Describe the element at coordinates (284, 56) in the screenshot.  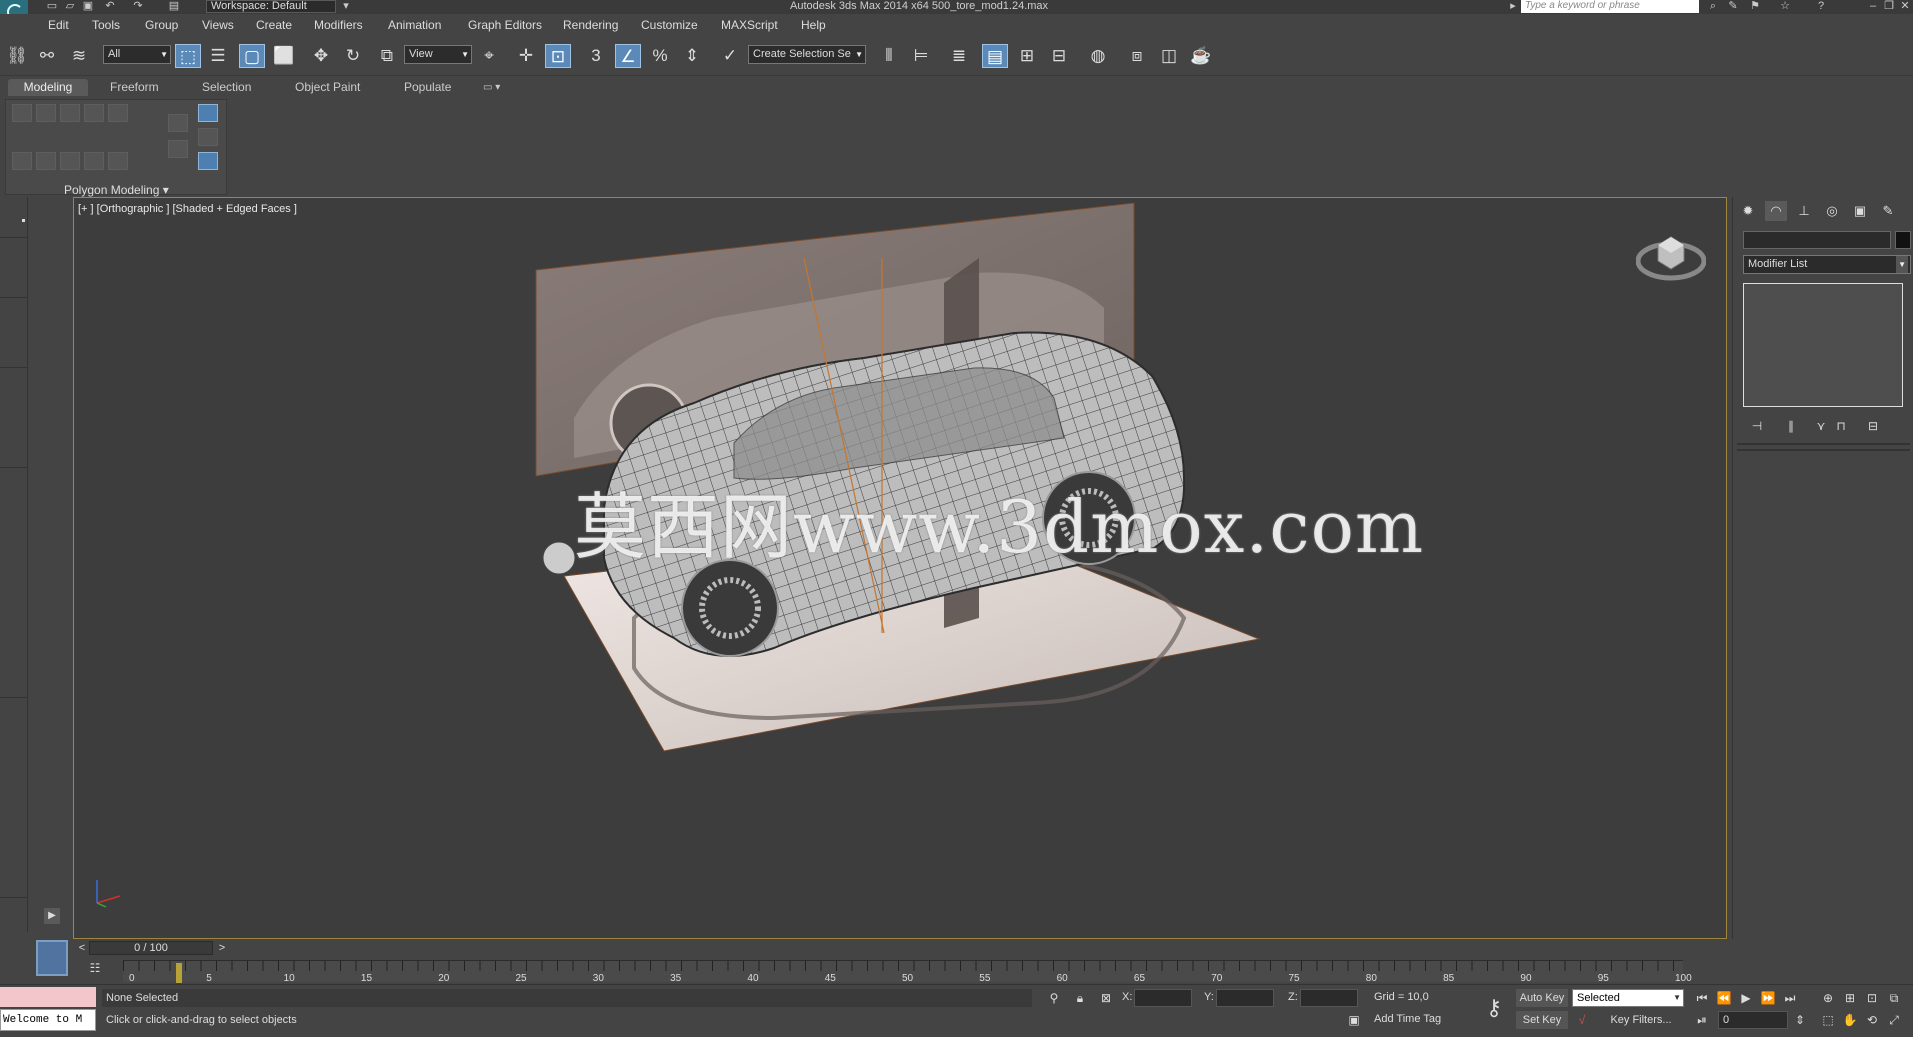
I see `window-crossing-icon: ⬜` at that location.